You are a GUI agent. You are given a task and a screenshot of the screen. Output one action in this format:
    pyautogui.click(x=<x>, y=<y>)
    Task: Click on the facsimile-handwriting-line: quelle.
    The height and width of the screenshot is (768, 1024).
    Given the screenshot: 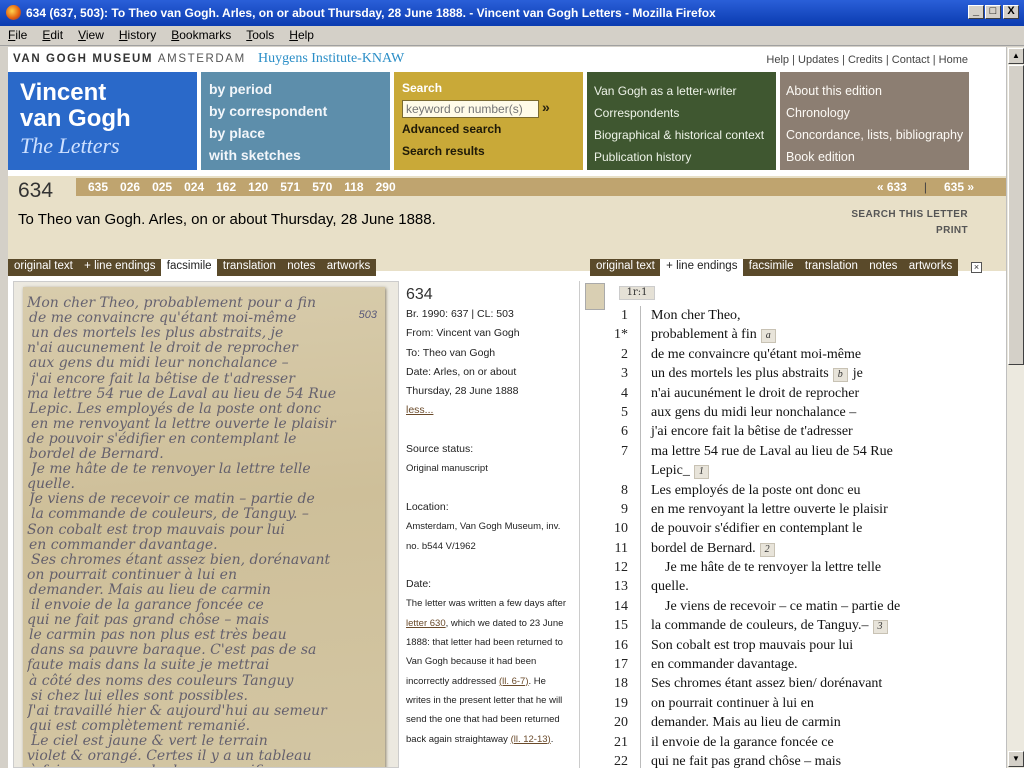 What is the action you would take?
    pyautogui.click(x=51, y=484)
    